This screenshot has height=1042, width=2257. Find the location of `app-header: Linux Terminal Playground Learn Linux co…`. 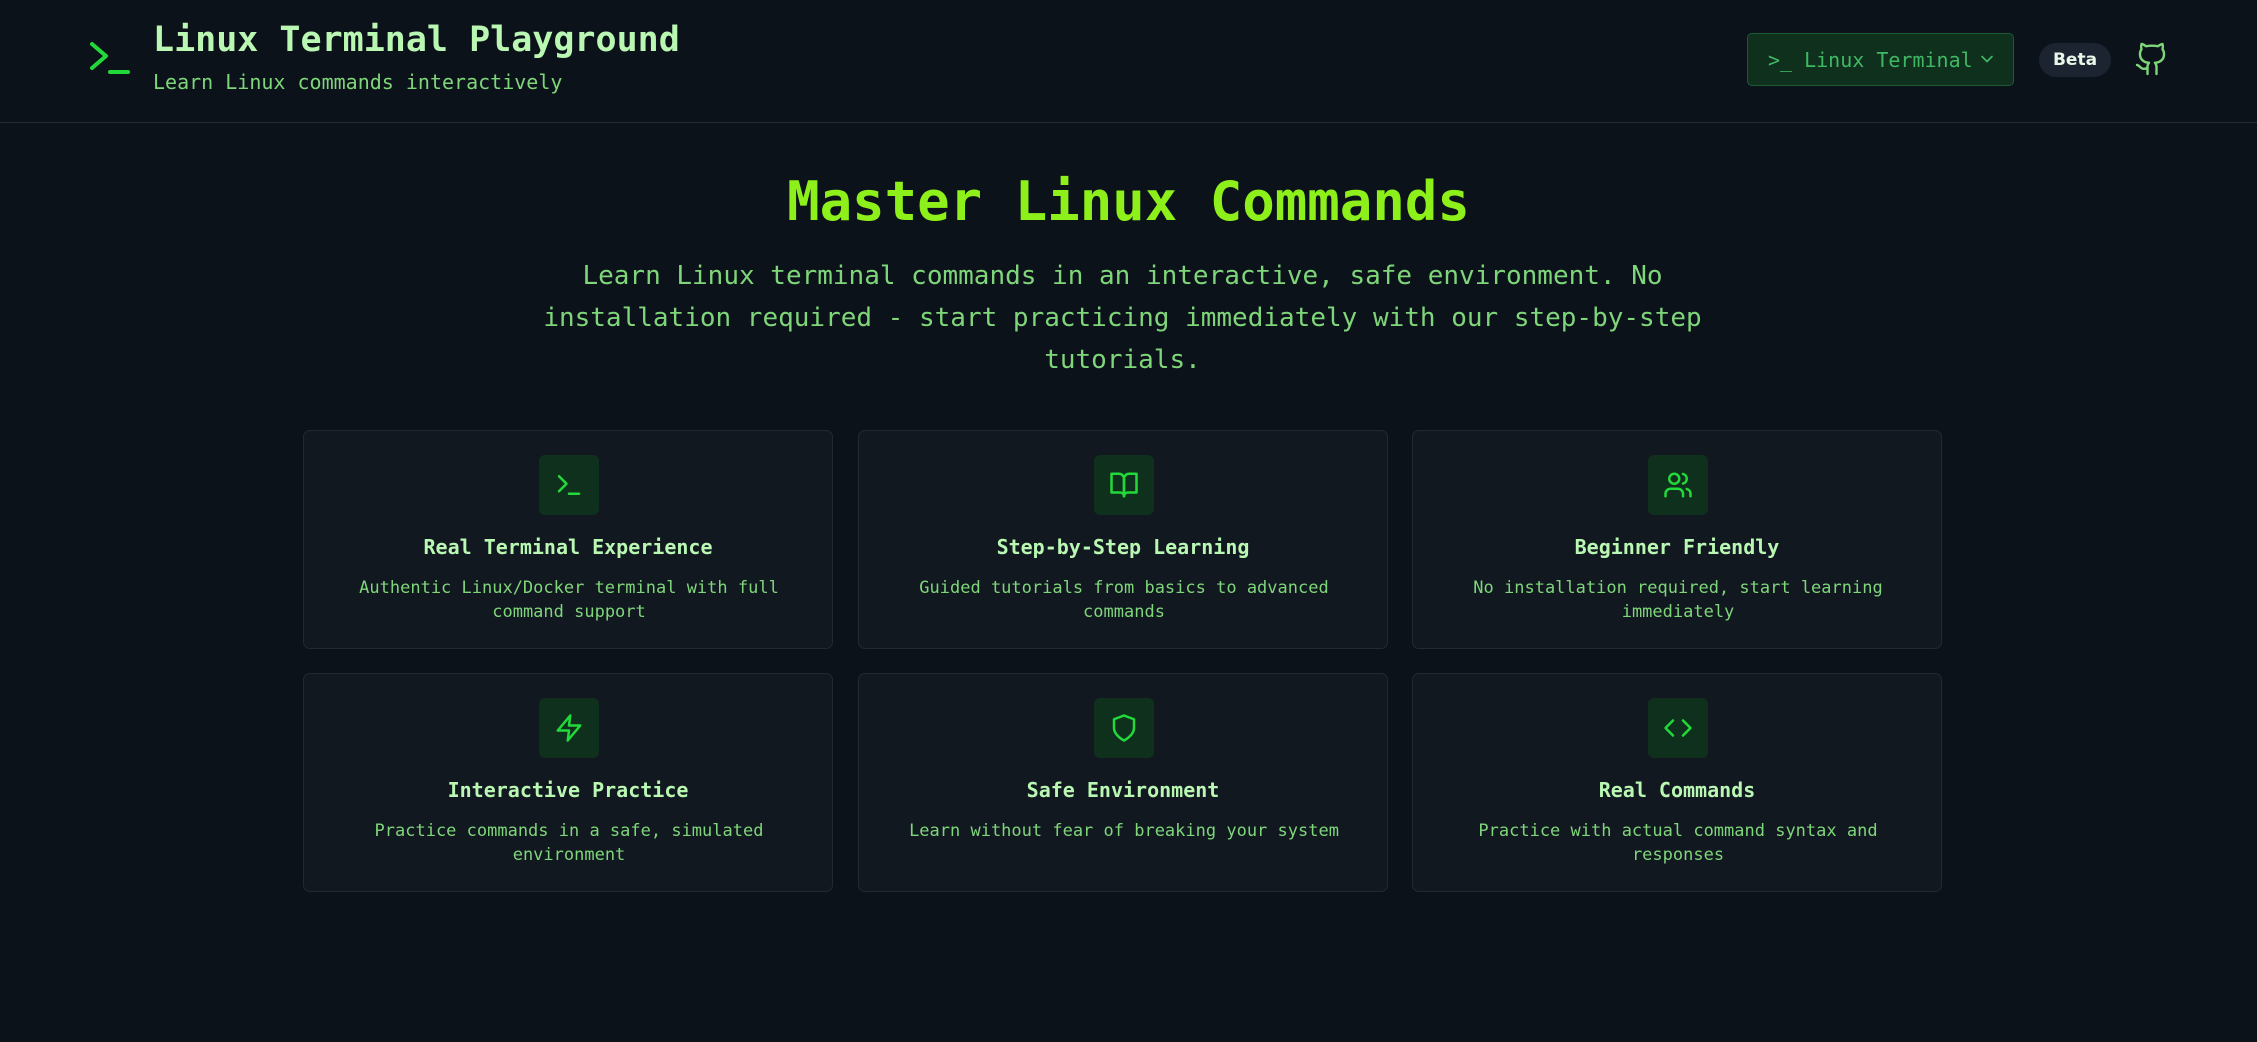

app-header: Linux Terminal Playground Learn Linux co… is located at coordinates (1128, 61).